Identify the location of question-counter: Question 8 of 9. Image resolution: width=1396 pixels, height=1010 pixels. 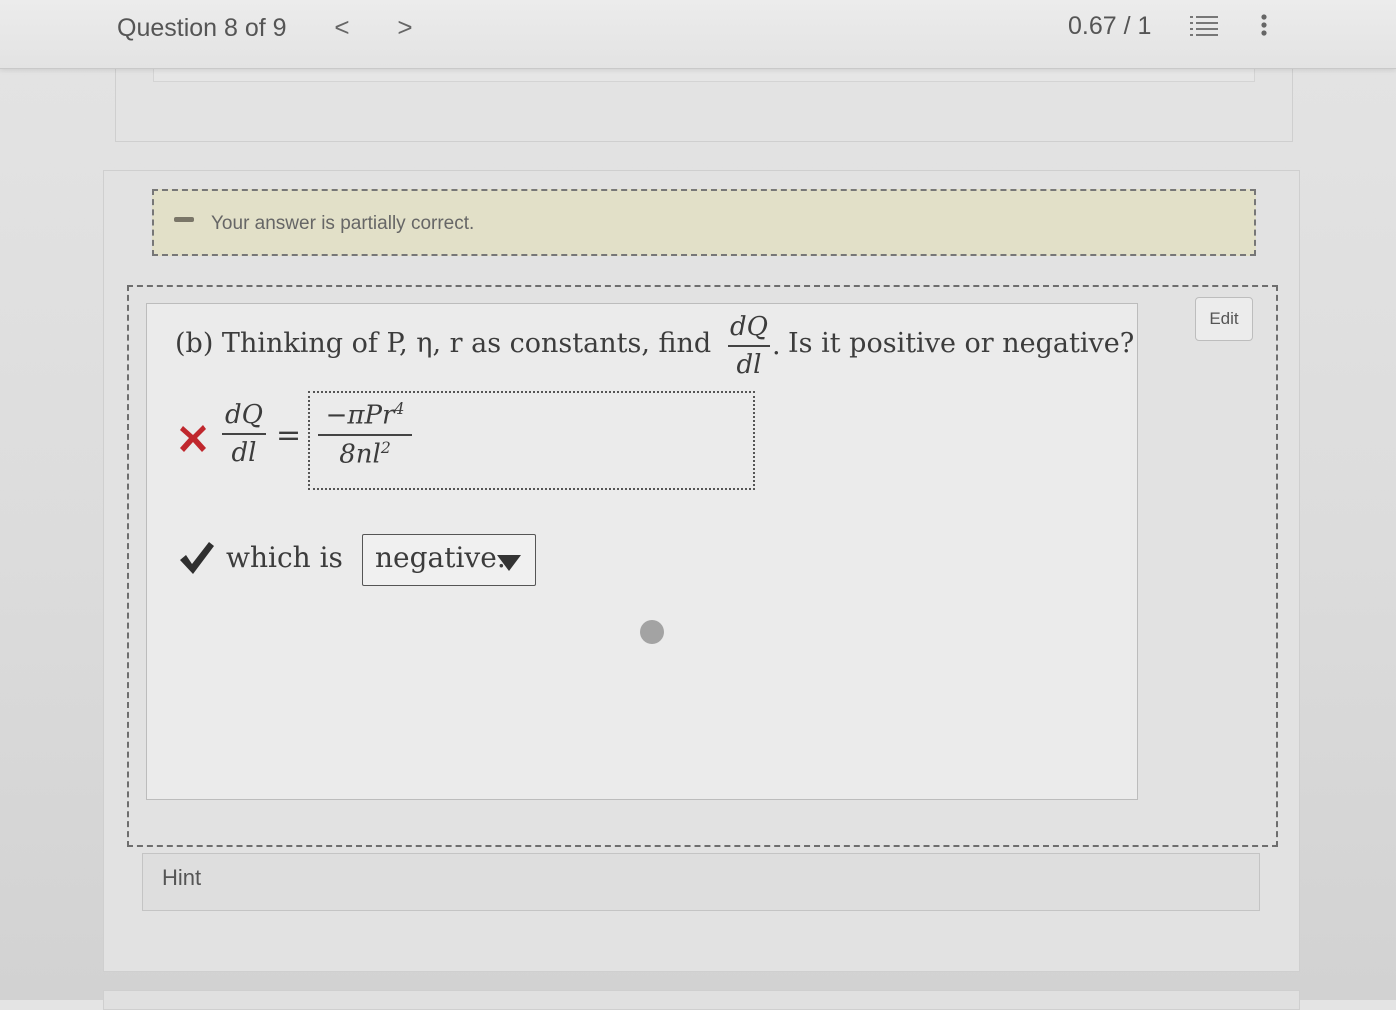
(202, 28).